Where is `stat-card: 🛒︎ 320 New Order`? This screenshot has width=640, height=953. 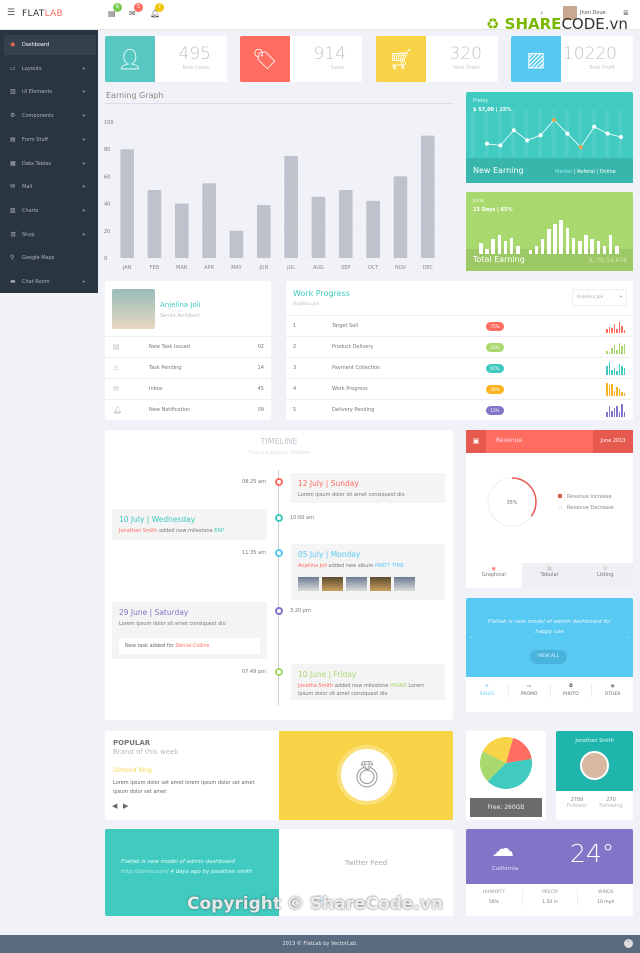
stat-card: 🛒︎ 320 New Order is located at coordinates (437, 59).